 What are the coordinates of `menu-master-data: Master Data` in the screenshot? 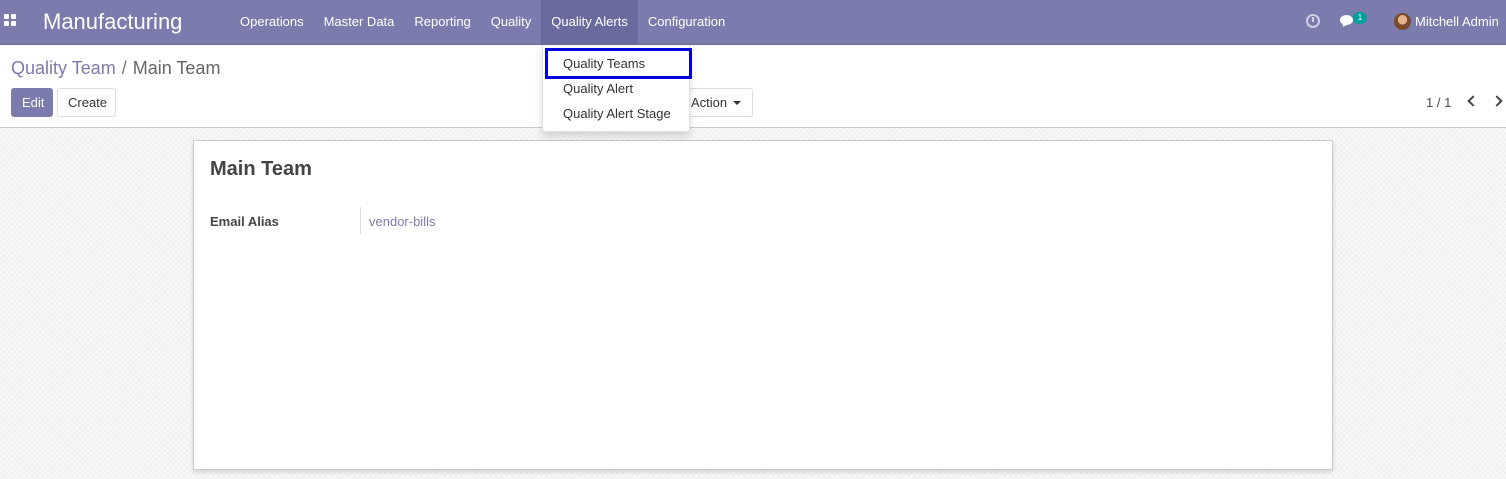 It's located at (359, 22).